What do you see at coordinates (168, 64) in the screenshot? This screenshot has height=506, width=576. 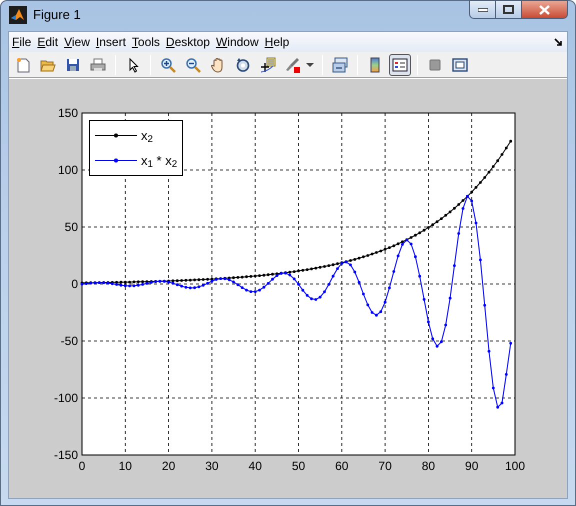 I see `zoom-in-icon` at bounding box center [168, 64].